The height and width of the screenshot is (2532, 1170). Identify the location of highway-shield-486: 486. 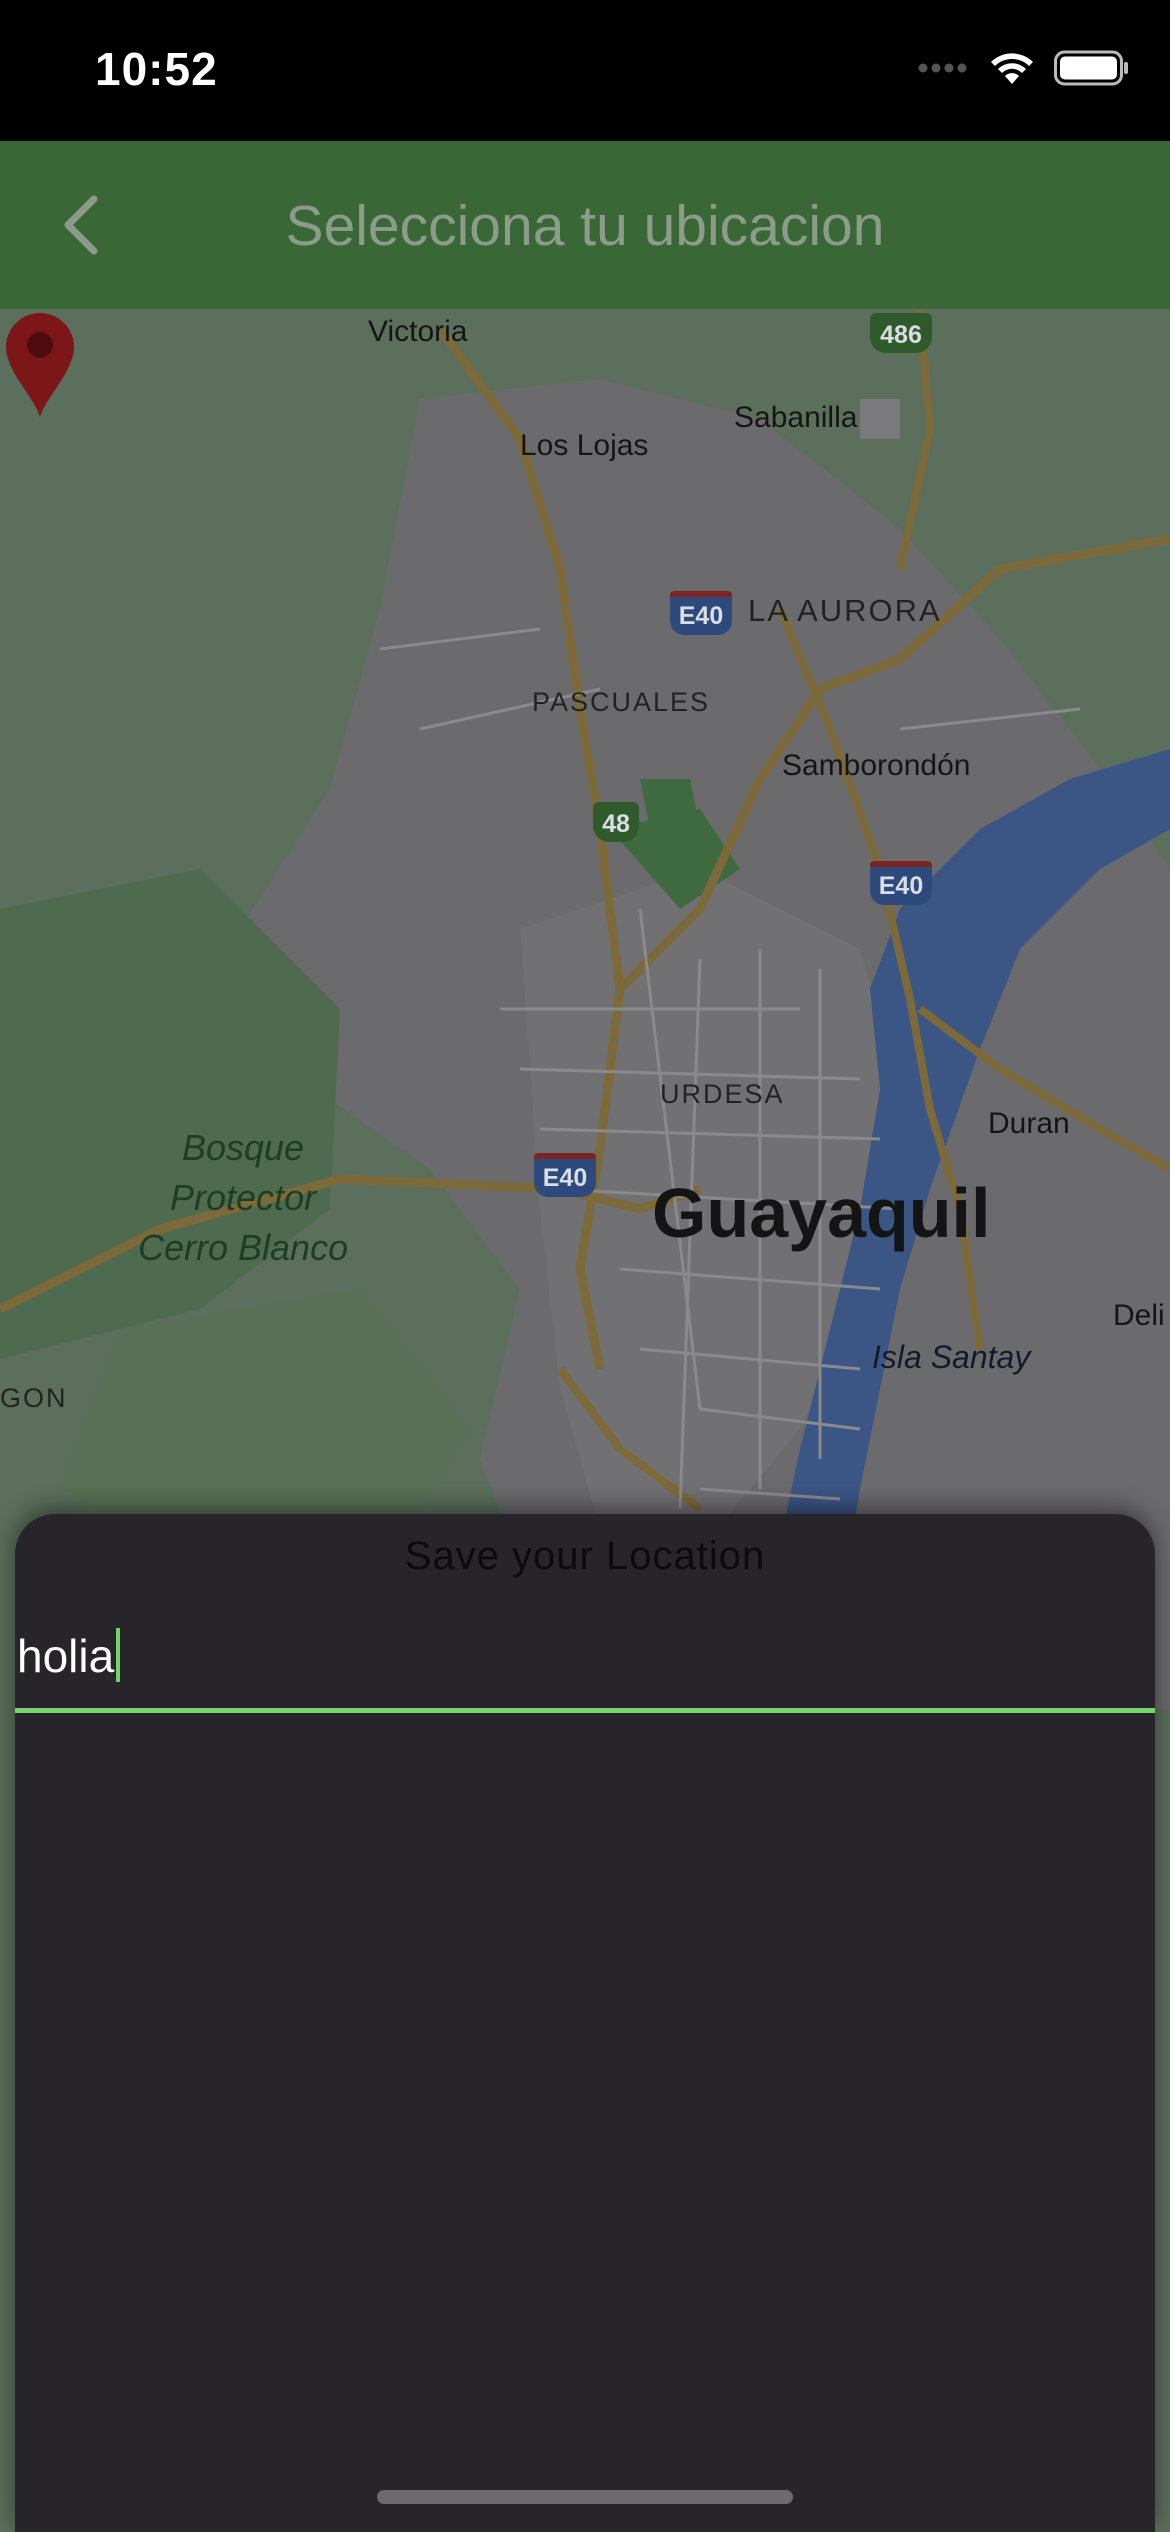
(901, 333).